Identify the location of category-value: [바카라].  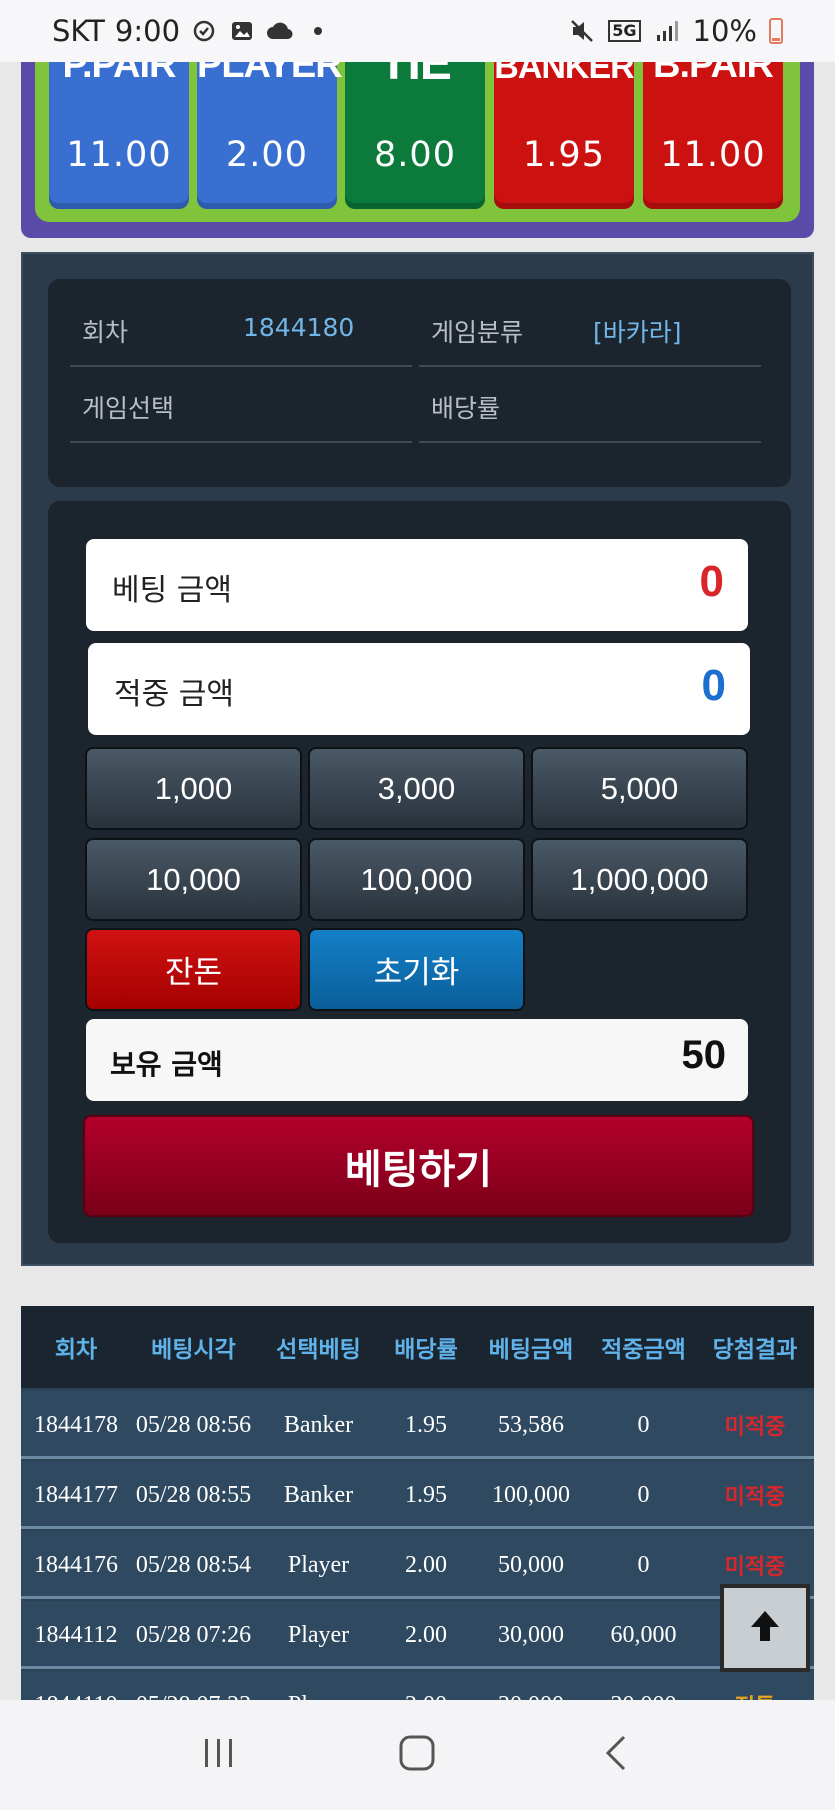
(637, 332).